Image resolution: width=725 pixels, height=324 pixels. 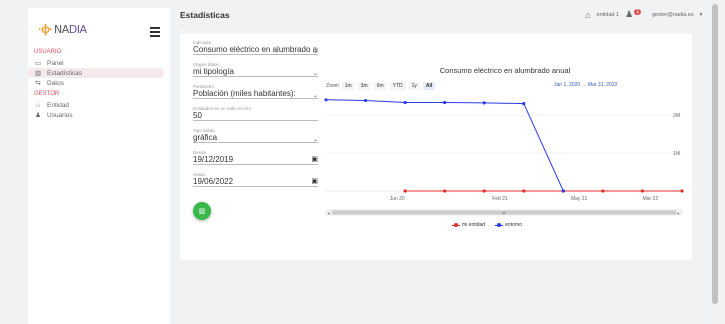 What do you see at coordinates (676, 154) in the screenshot?
I see `y-tick-label: 1M` at bounding box center [676, 154].